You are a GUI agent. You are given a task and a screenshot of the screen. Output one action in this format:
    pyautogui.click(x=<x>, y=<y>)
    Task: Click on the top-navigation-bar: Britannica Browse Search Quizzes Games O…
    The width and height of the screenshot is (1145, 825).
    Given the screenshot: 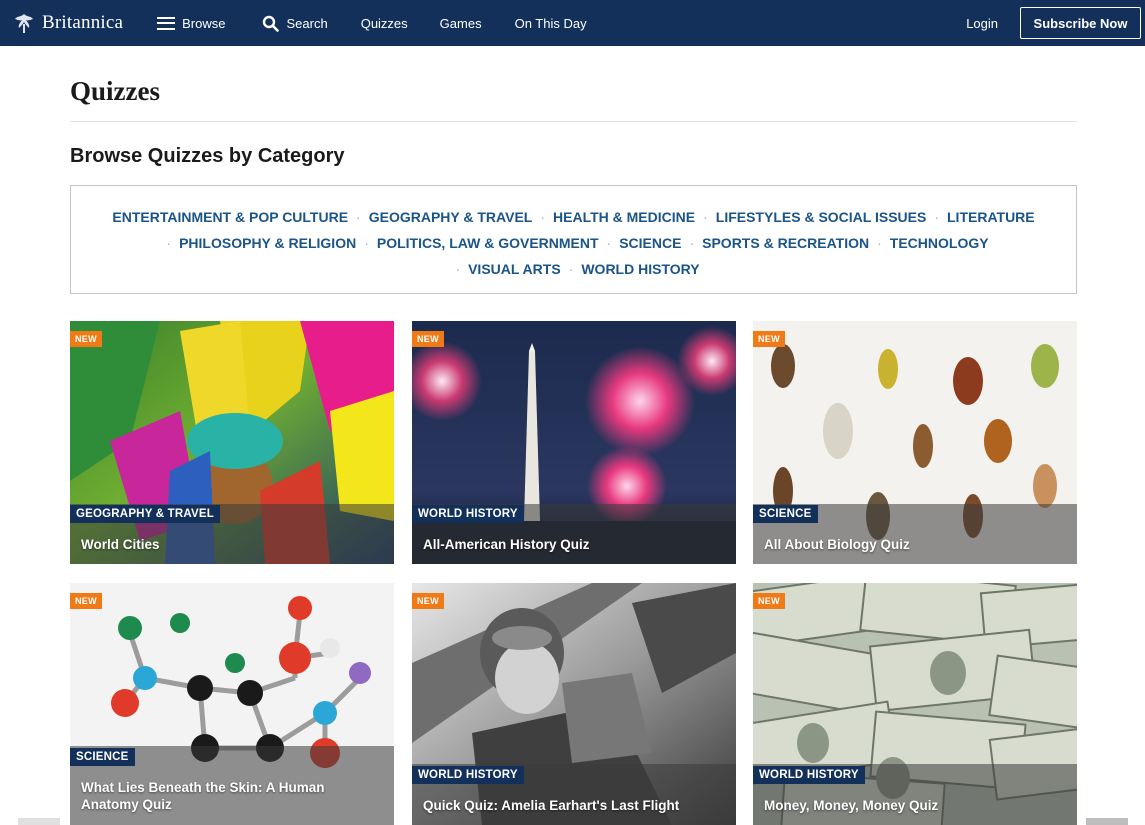 What is the action you would take?
    pyautogui.click(x=572, y=23)
    